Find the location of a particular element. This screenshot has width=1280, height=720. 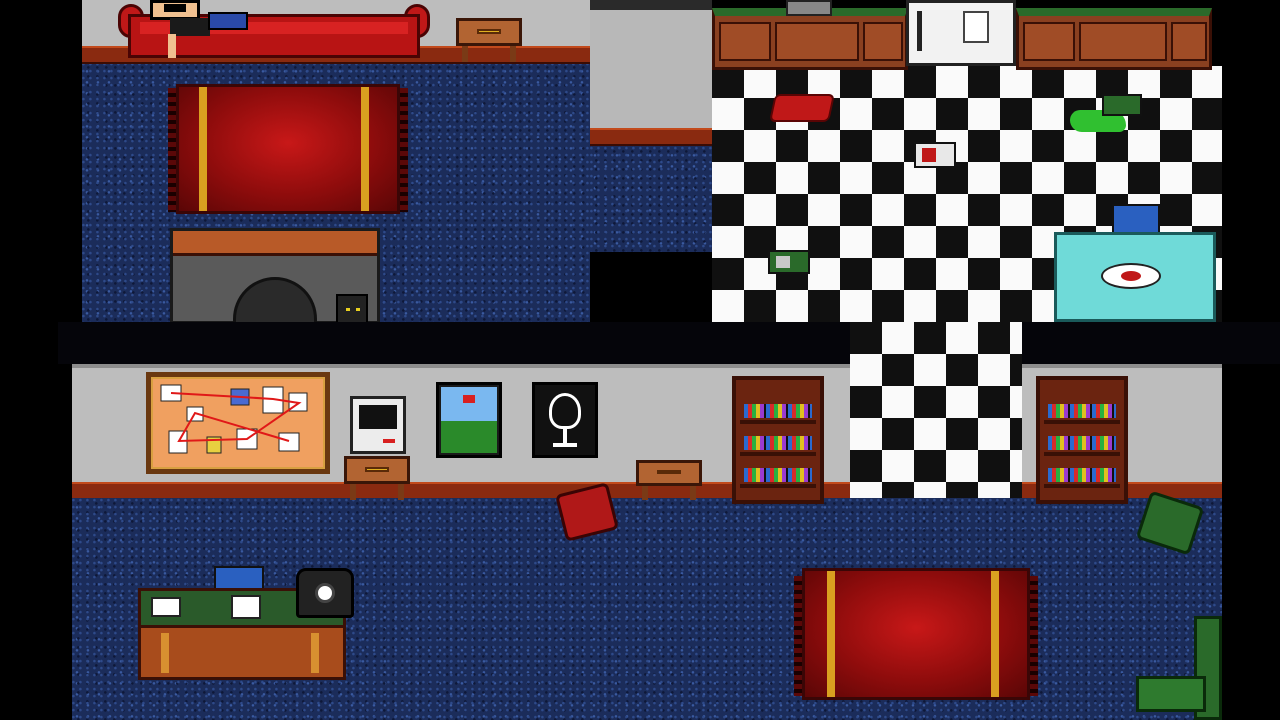

desk-chair is located at coordinates (239, 578).